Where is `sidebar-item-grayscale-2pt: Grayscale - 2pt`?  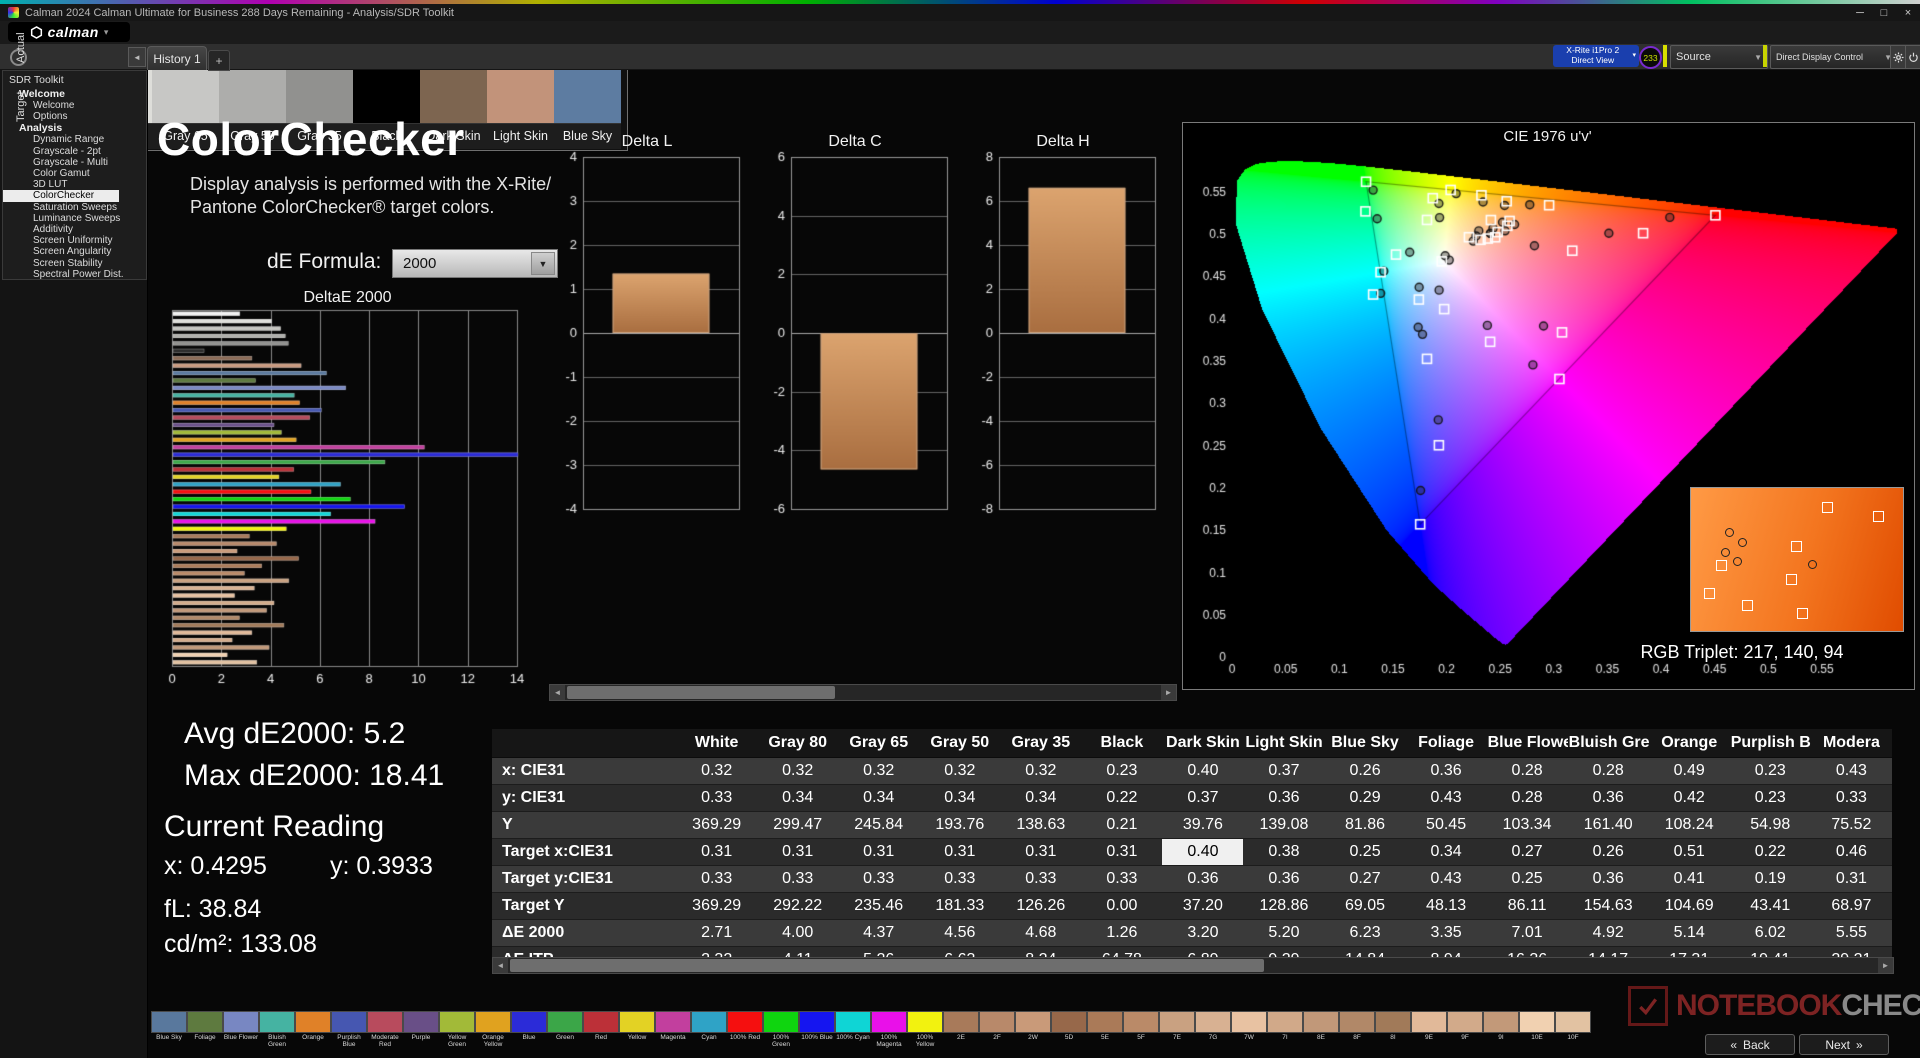
sidebar-item-grayscale-2pt: Grayscale - 2pt is located at coordinates (74, 151).